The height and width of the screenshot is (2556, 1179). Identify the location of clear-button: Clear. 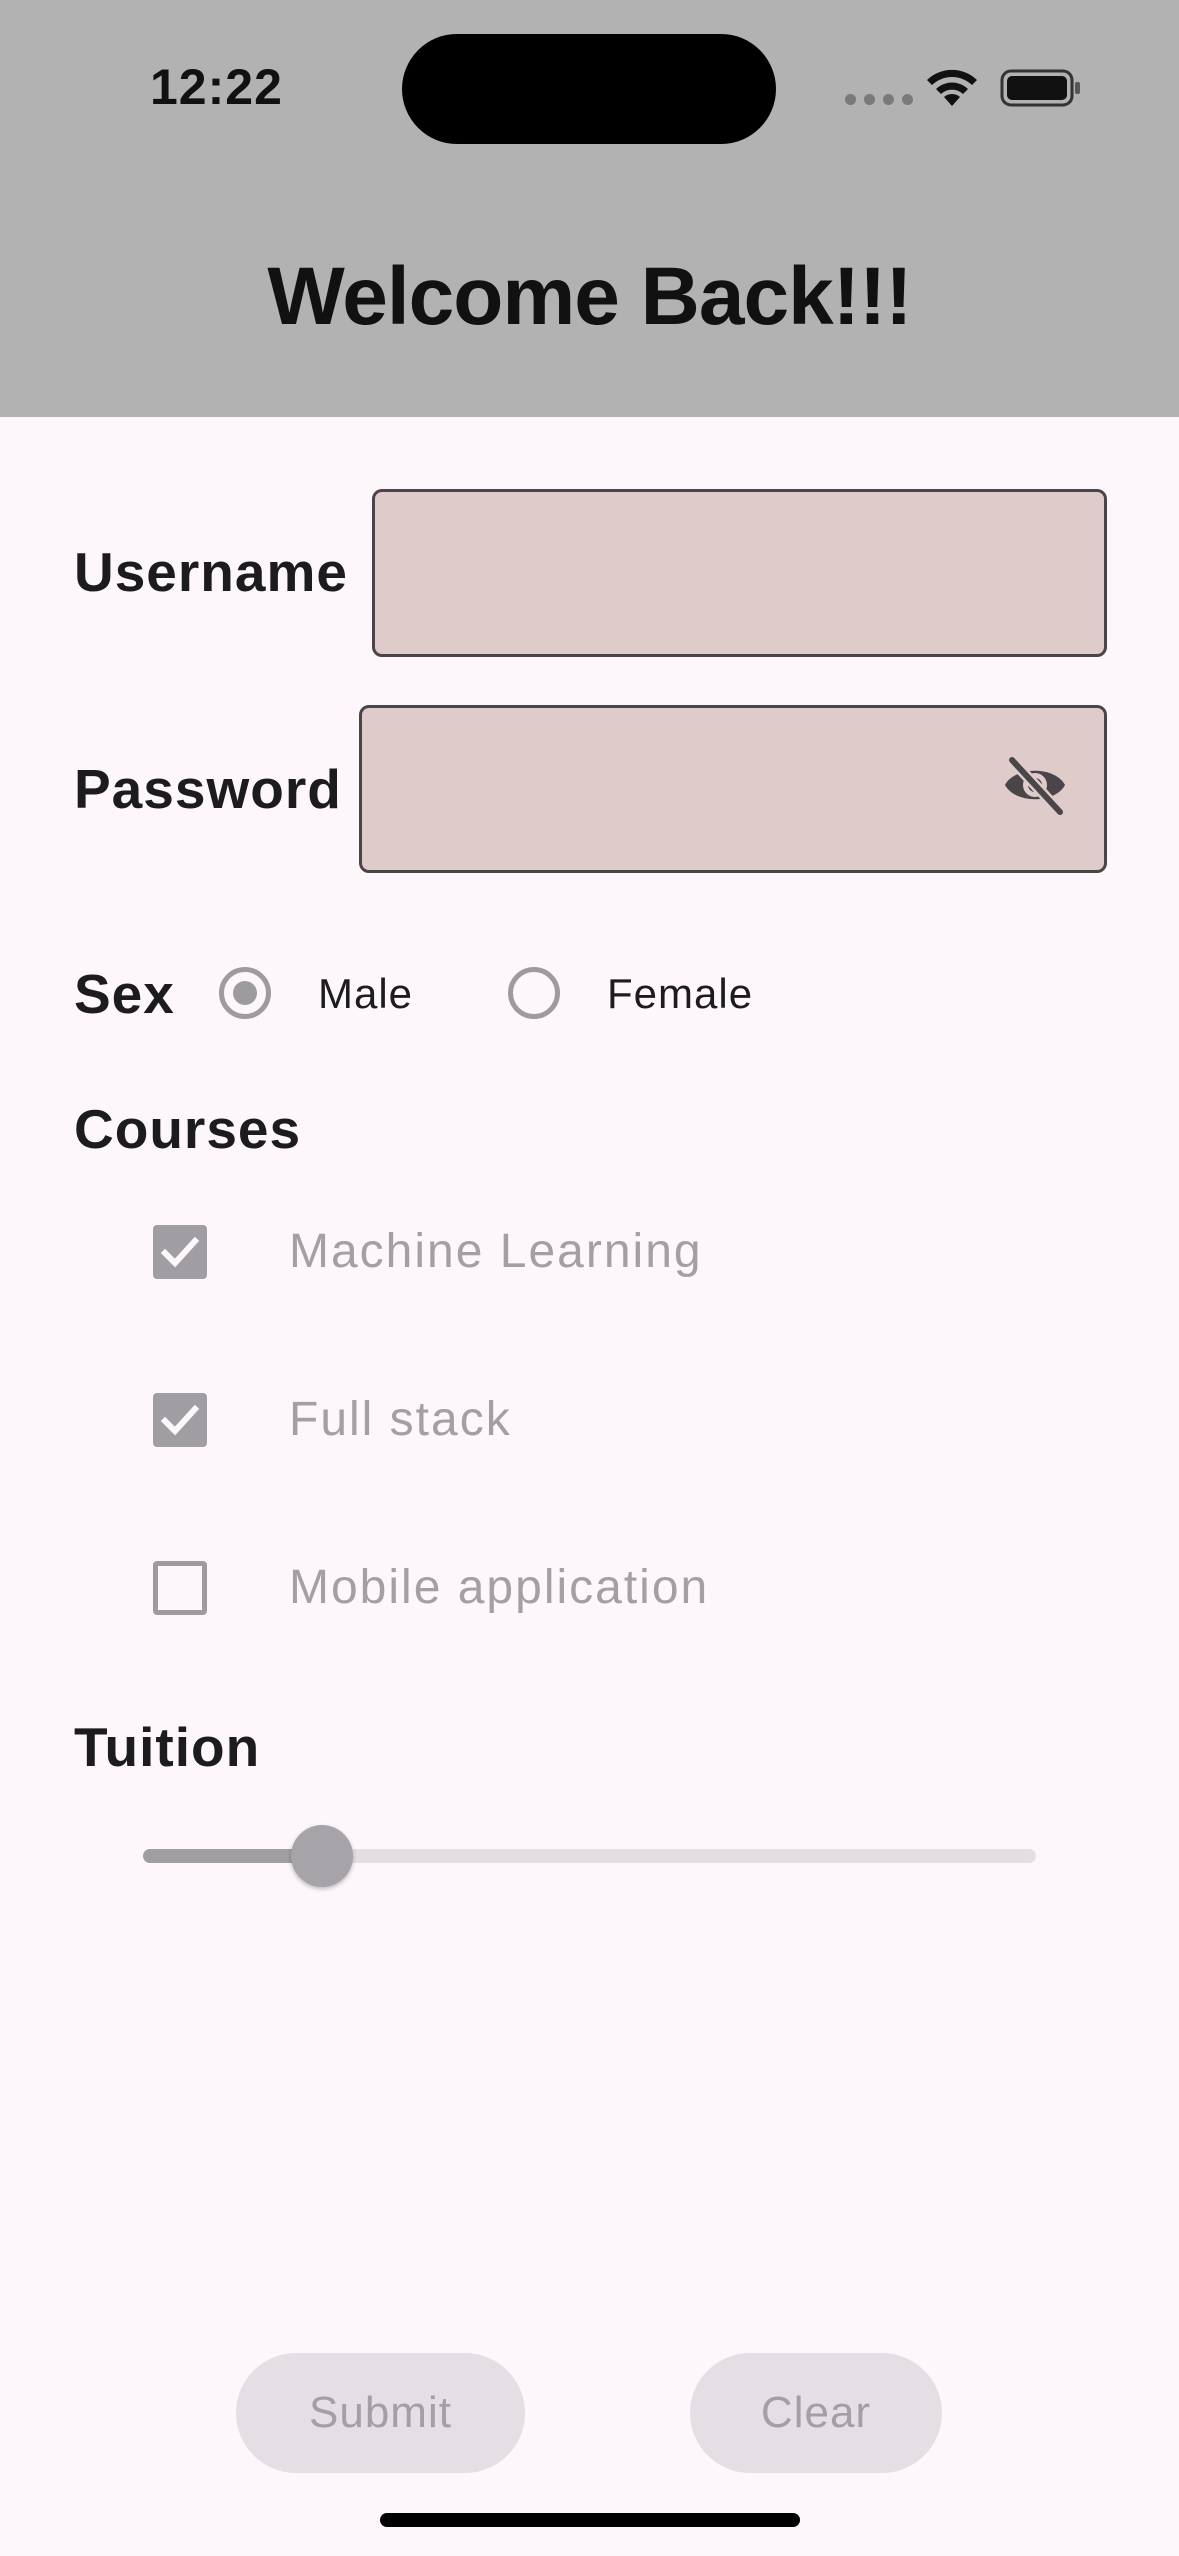
(816, 2413).